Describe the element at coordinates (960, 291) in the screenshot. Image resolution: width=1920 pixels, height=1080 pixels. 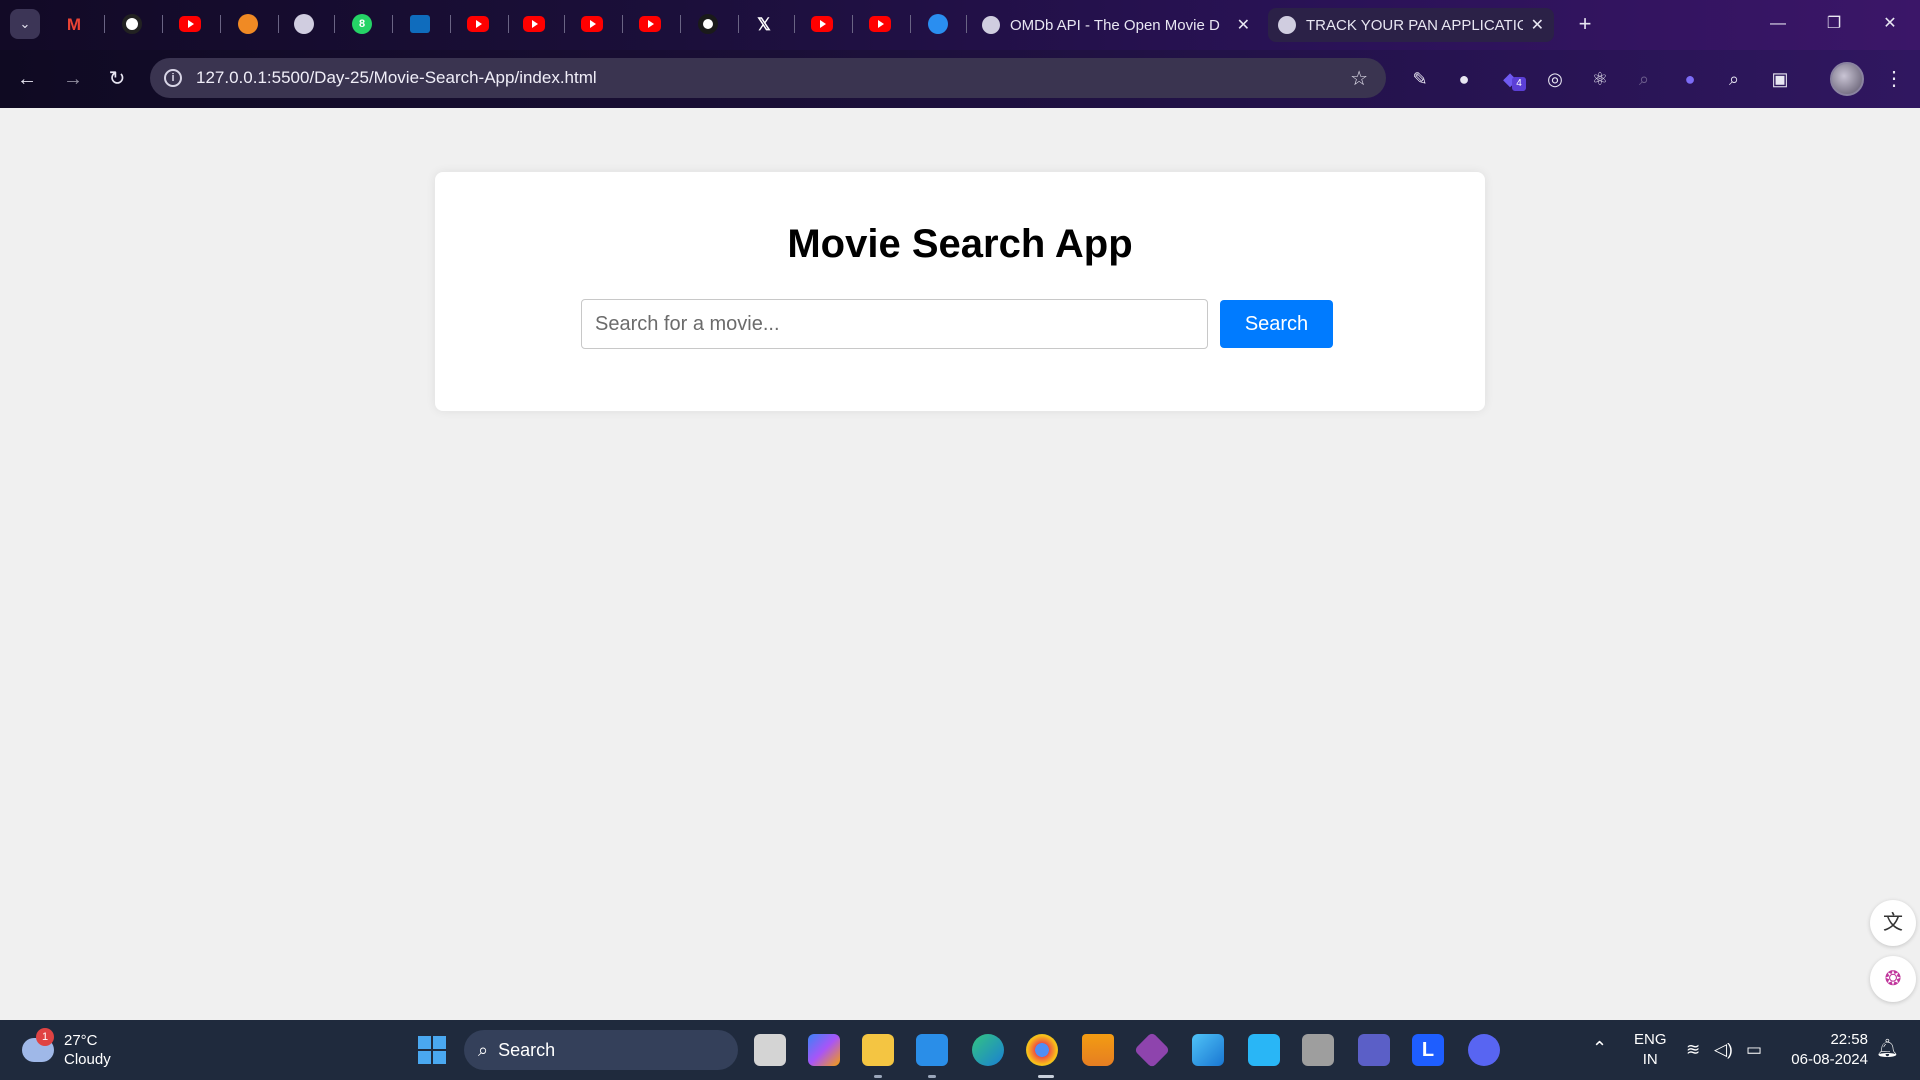
I see `app-container: Movie Search App Search` at that location.